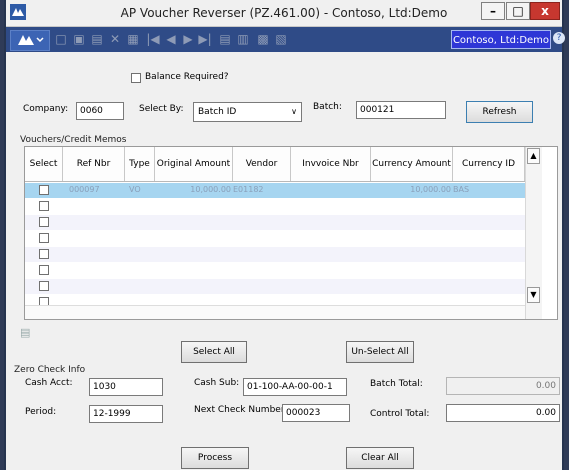 This screenshot has height=470, width=569. What do you see at coordinates (430, 189) in the screenshot?
I see `row-currency-amount: 10,000.00` at bounding box center [430, 189].